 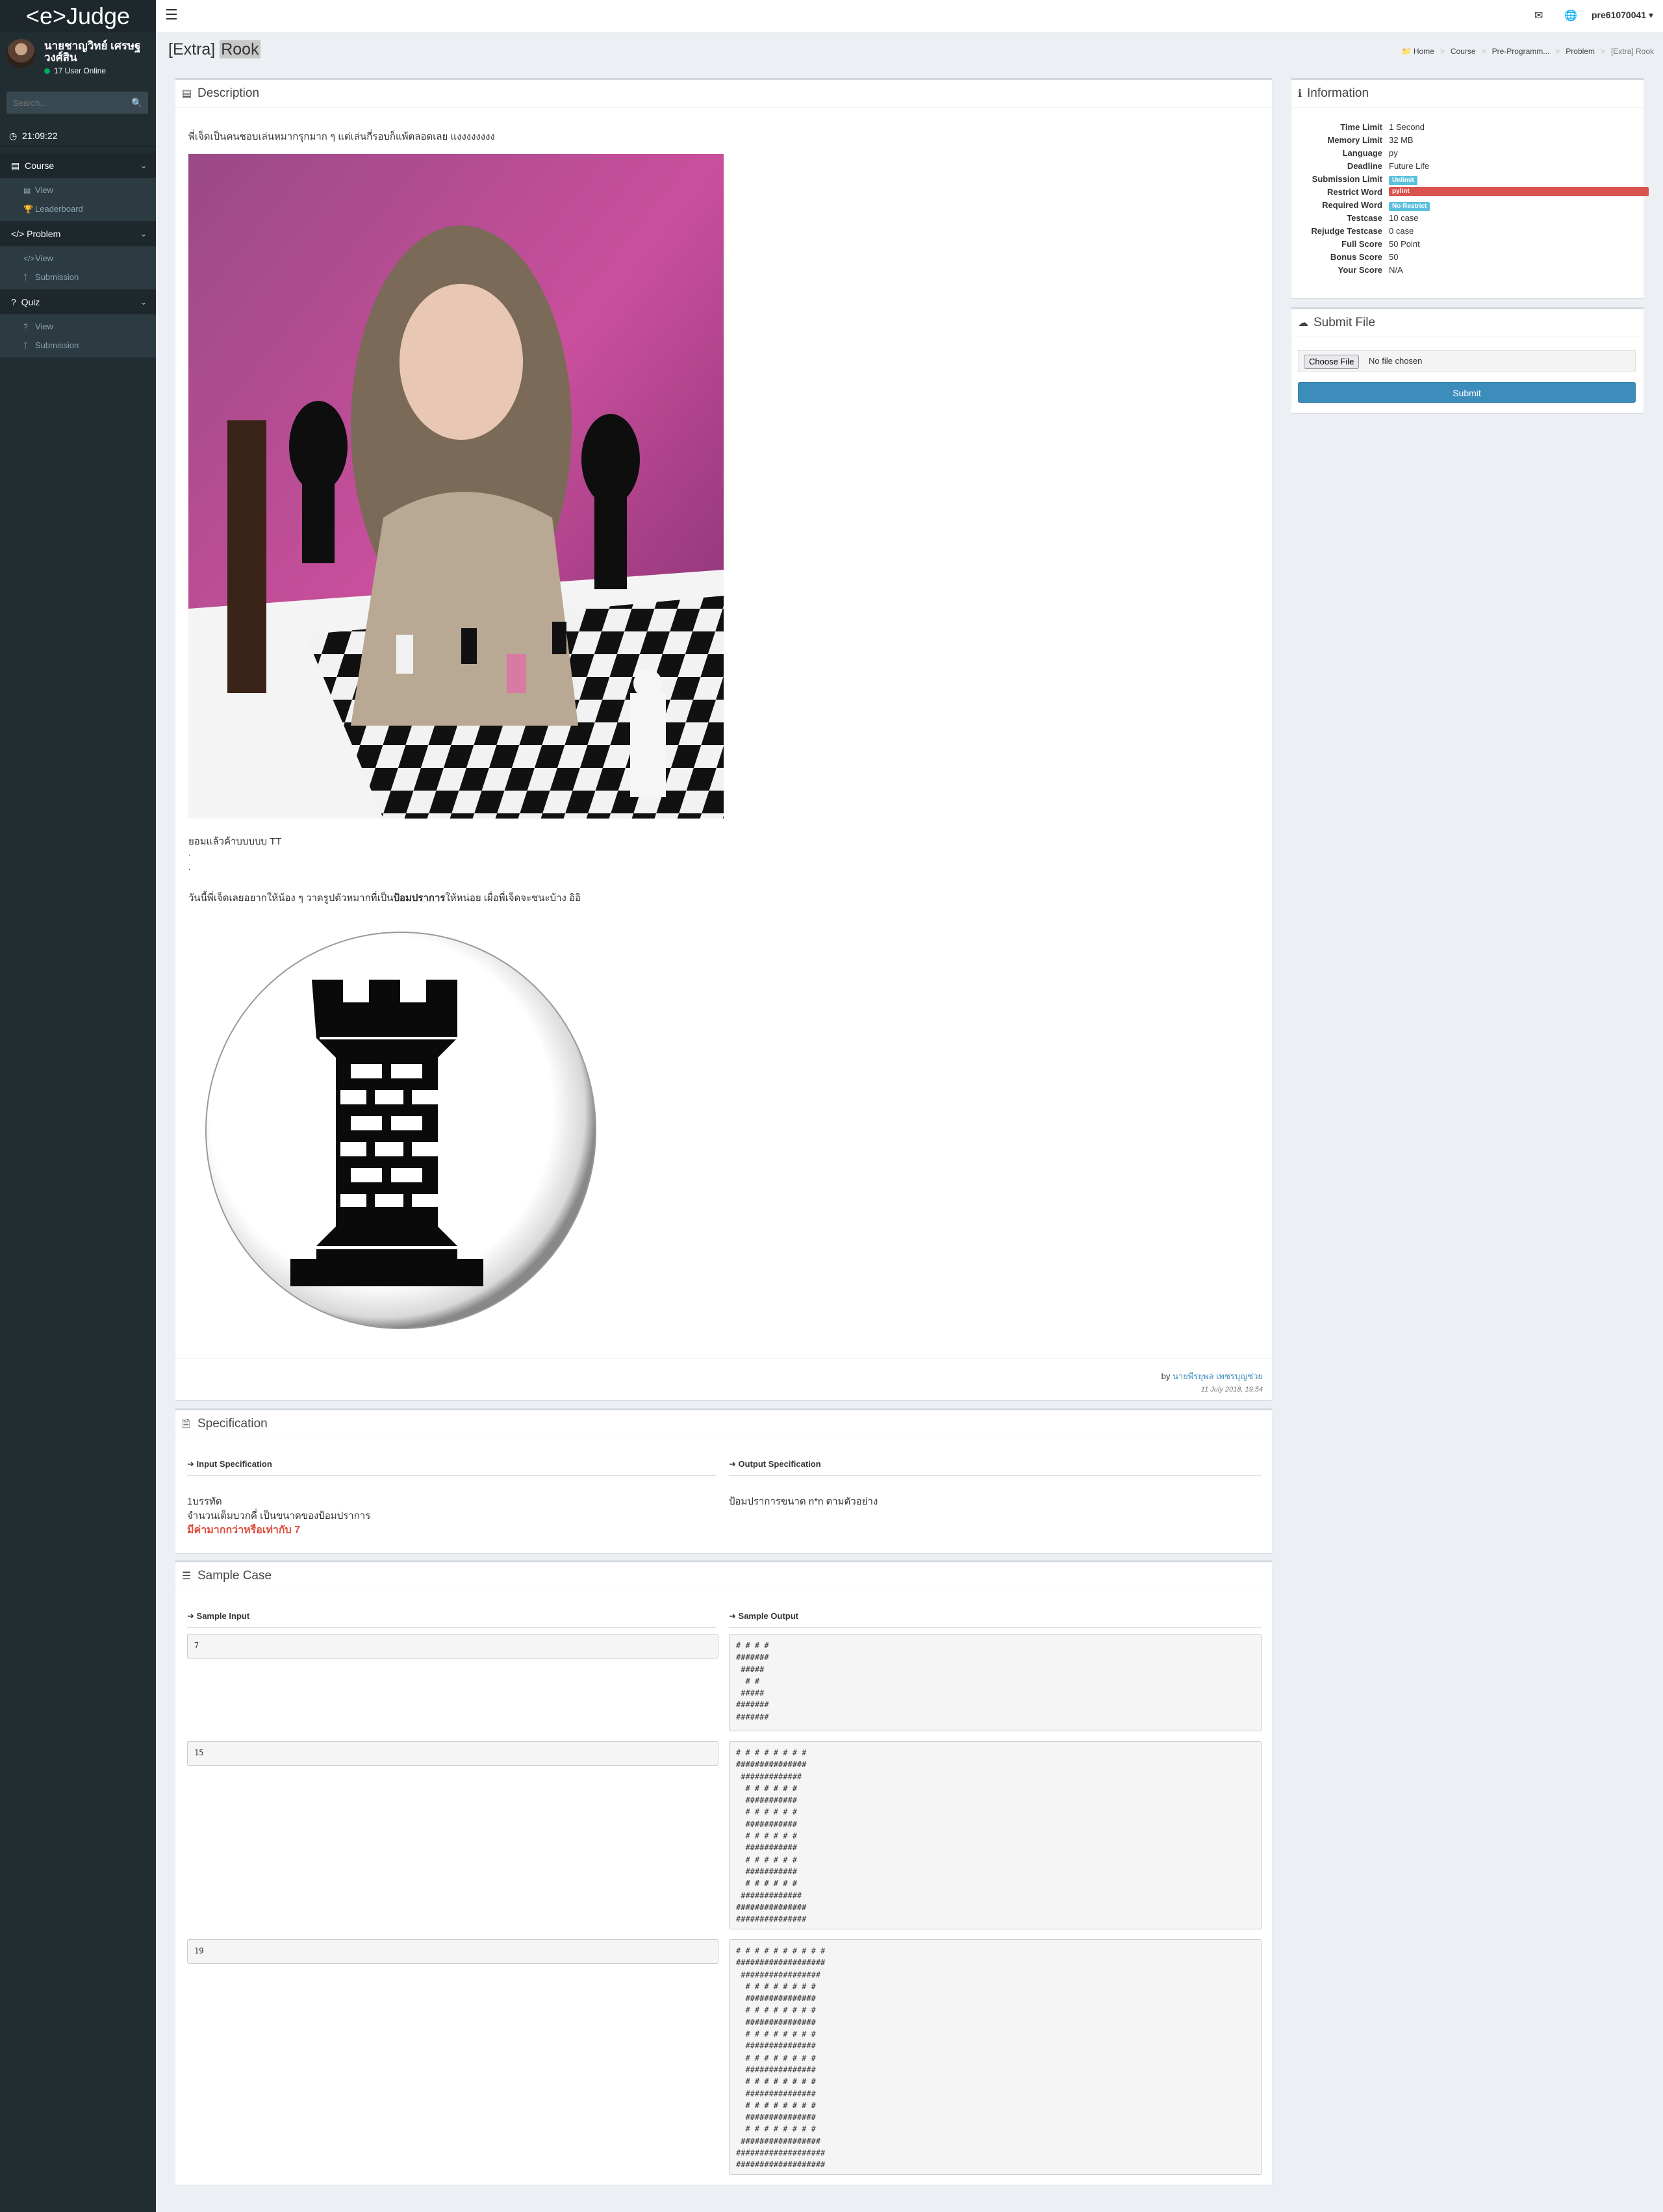 I want to click on info-value: N/A, so click(x=1396, y=270).